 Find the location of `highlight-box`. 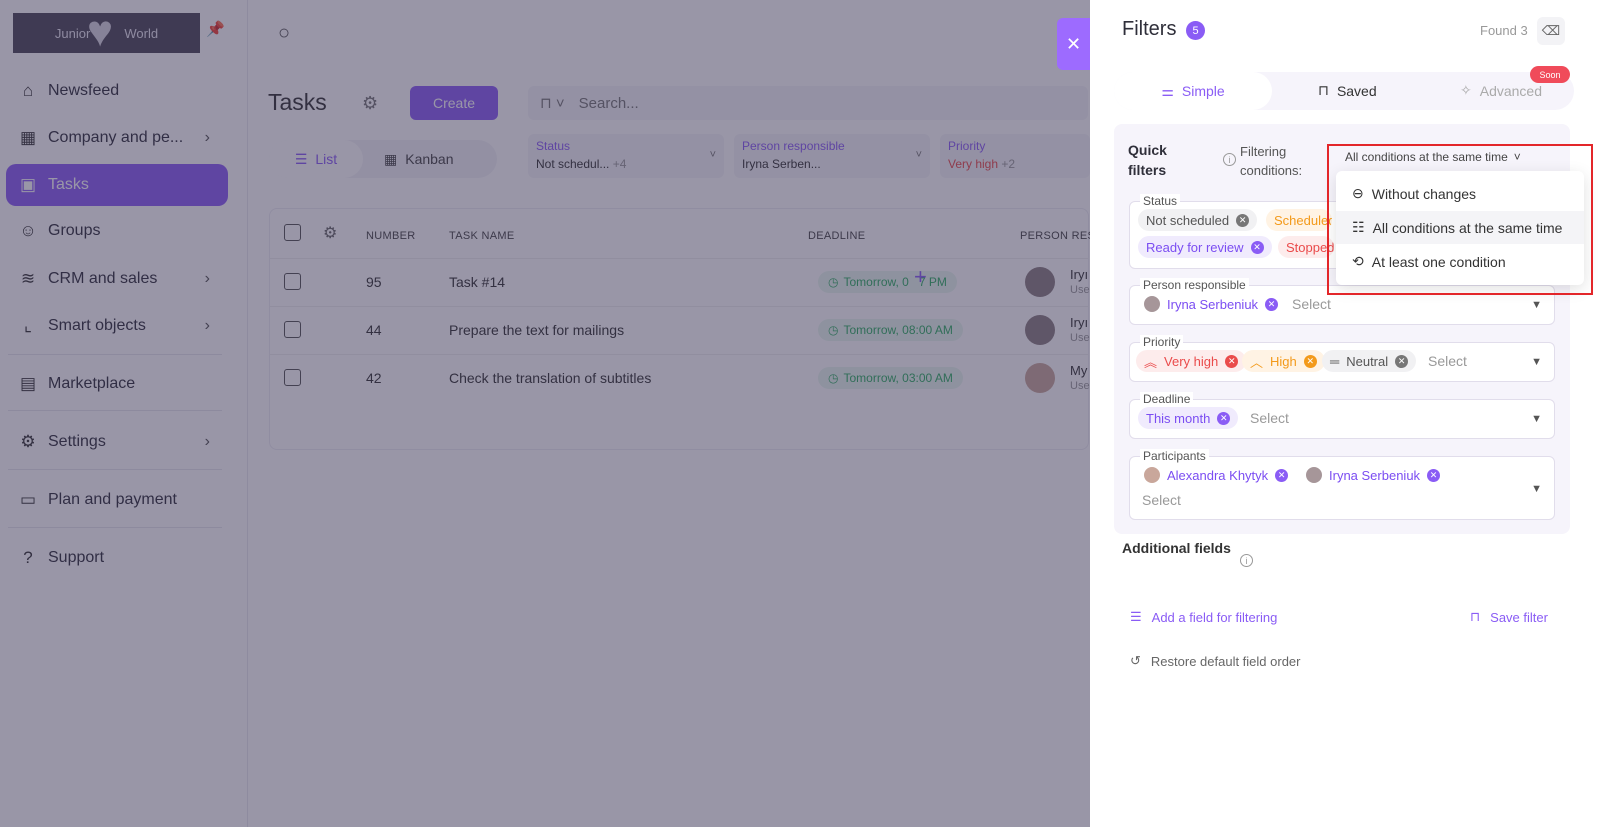

highlight-box is located at coordinates (1460, 219).